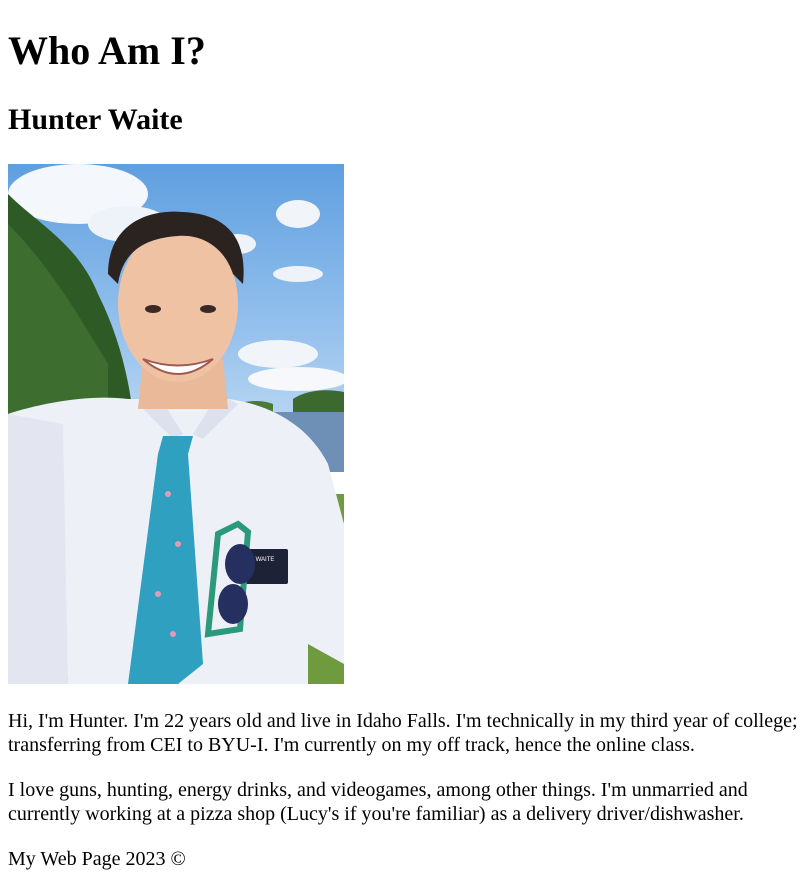  I want to click on name-tag-label: WAITE, so click(265, 560).